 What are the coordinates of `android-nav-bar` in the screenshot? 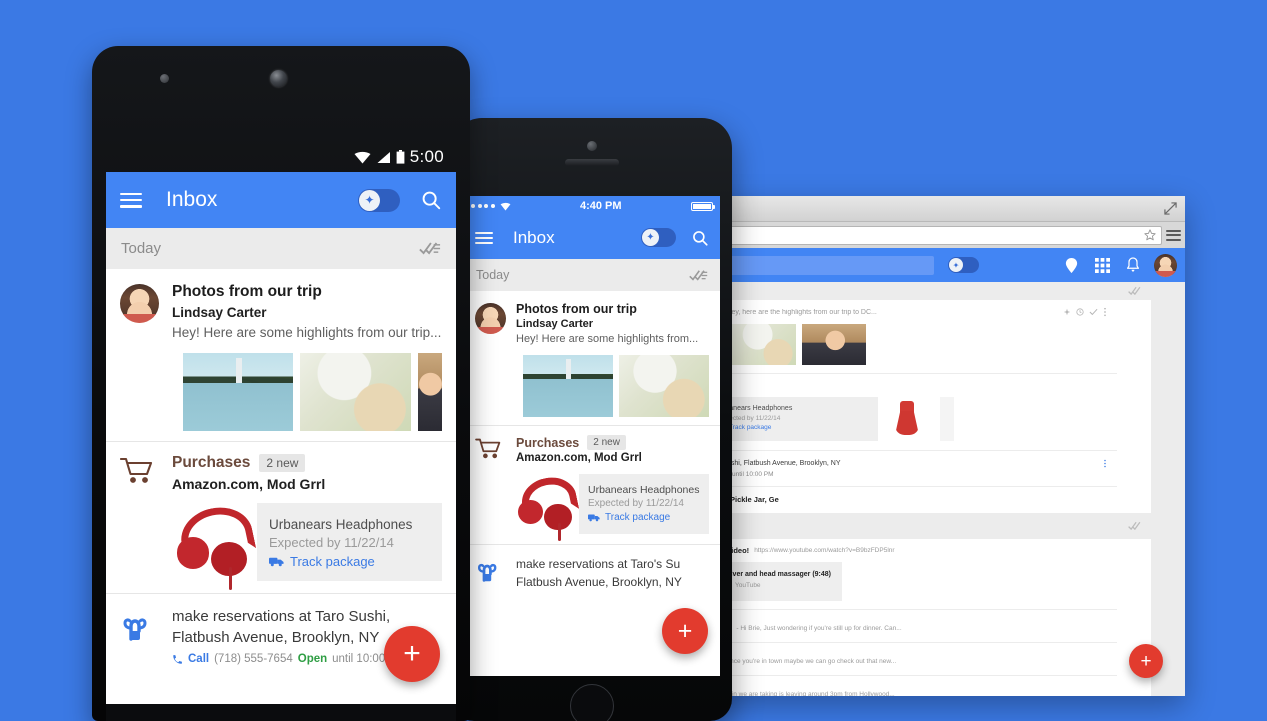 It's located at (281, 712).